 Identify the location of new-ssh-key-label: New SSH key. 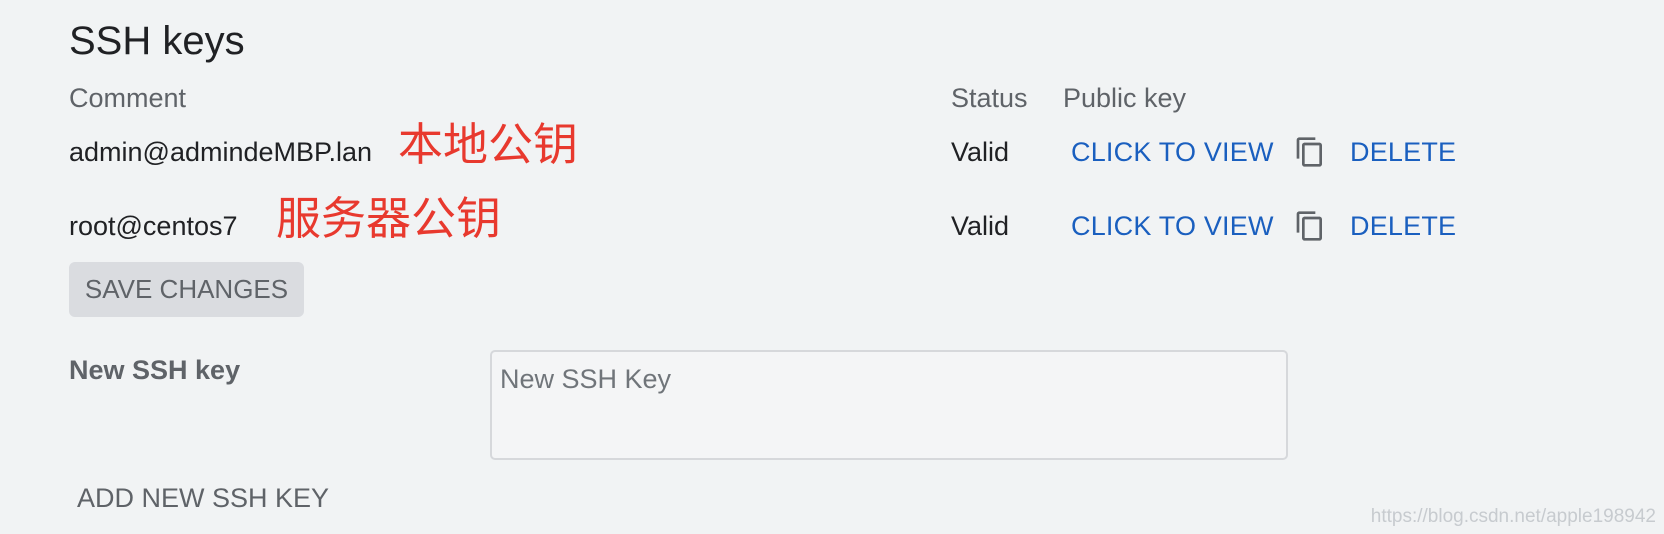
(155, 370).